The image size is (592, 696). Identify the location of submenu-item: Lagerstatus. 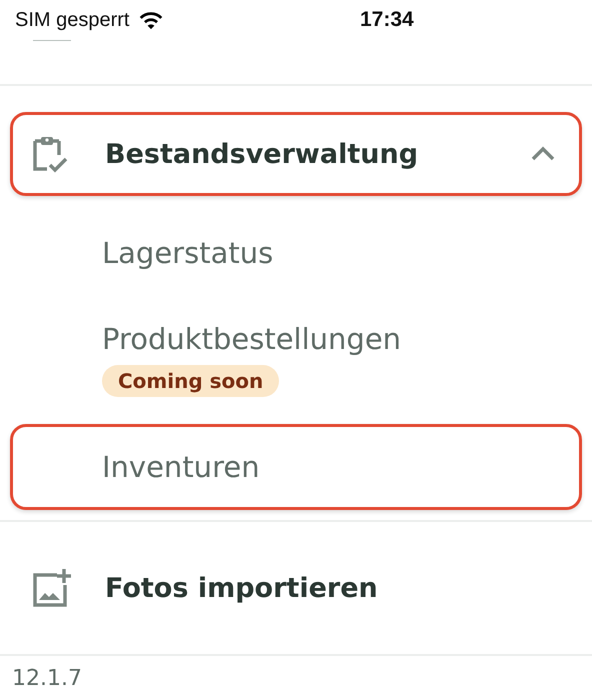
(296, 253).